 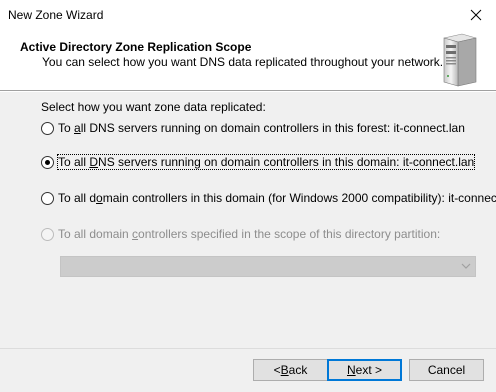 I want to click on close-button, so click(x=476, y=15).